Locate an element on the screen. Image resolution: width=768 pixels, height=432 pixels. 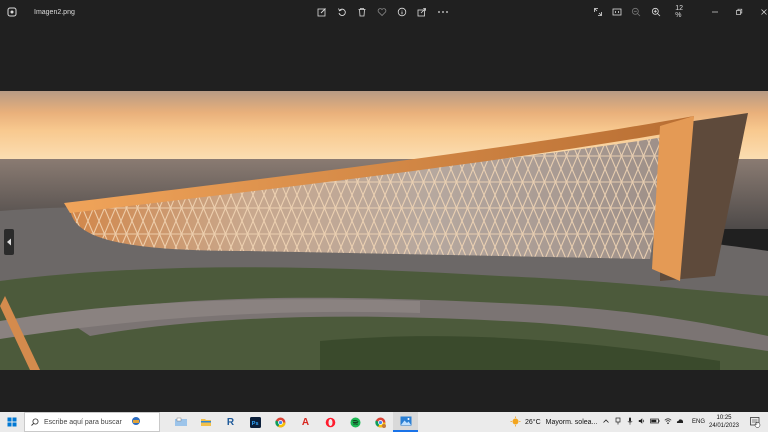
notification-count: 2 is located at coordinates (756, 424).